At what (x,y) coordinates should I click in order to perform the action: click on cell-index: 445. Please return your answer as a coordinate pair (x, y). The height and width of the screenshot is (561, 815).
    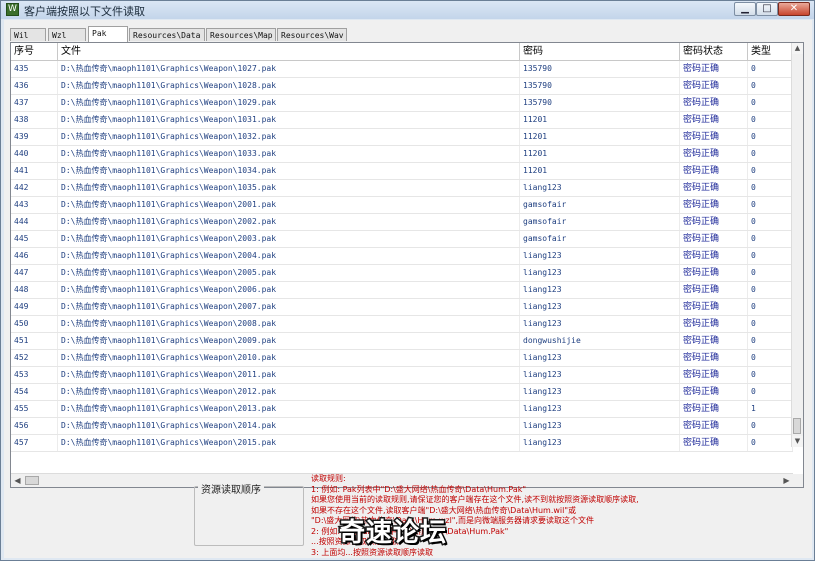
    Looking at the image, I should click on (34, 239).